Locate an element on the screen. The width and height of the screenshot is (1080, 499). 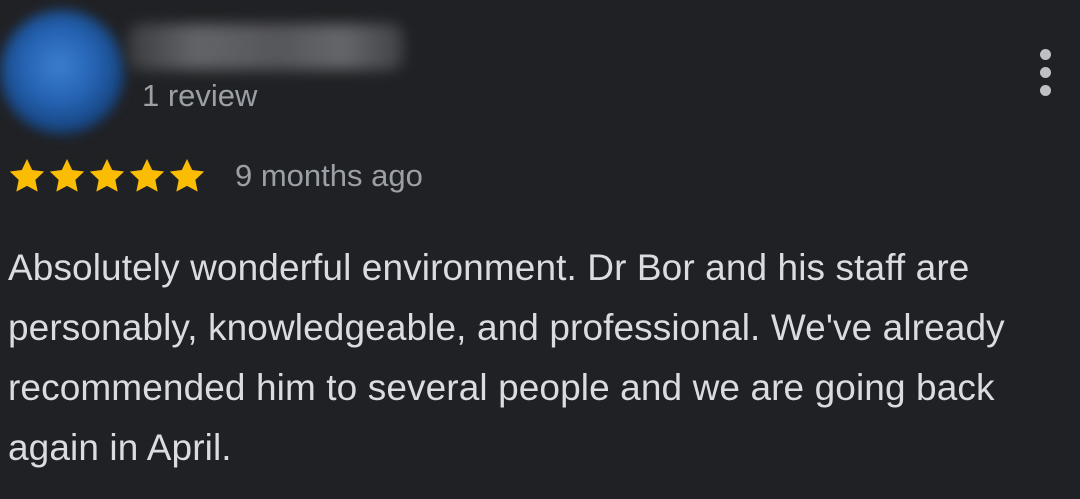
reviewer-review-count: 1 review is located at coordinates (200, 95).